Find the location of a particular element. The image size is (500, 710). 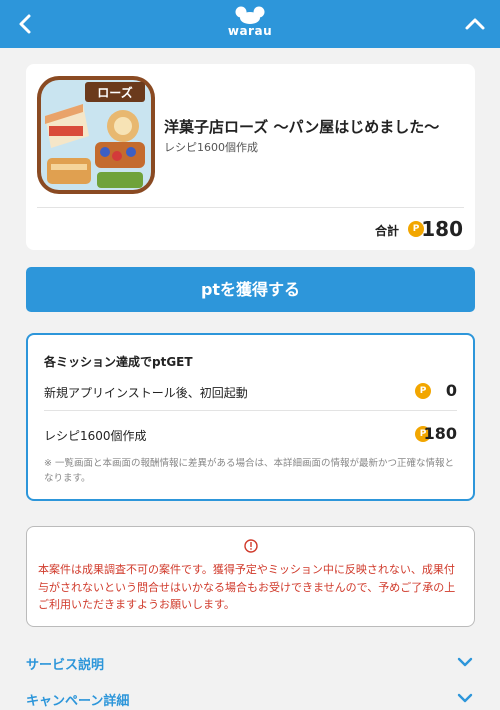

total-points: 180 is located at coordinates (442, 229).